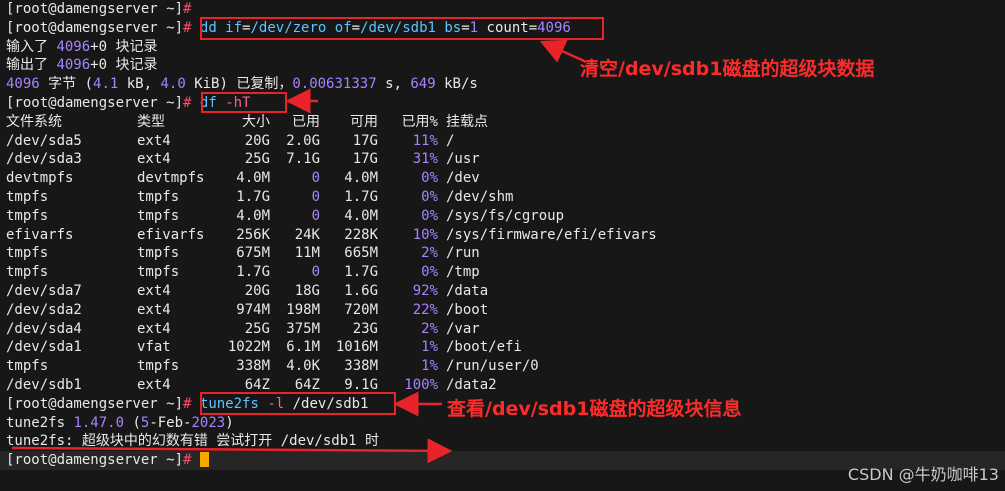  Describe the element at coordinates (264, 347) in the screenshot. I see `df-row: /dev/sda1 vfat 1022M 6.1M 1016M 1%/boot/efi` at that location.